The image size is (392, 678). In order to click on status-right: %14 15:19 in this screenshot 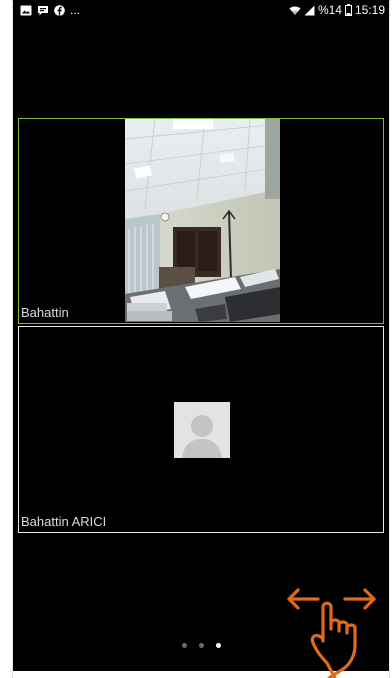, I will do `click(337, 10)`.